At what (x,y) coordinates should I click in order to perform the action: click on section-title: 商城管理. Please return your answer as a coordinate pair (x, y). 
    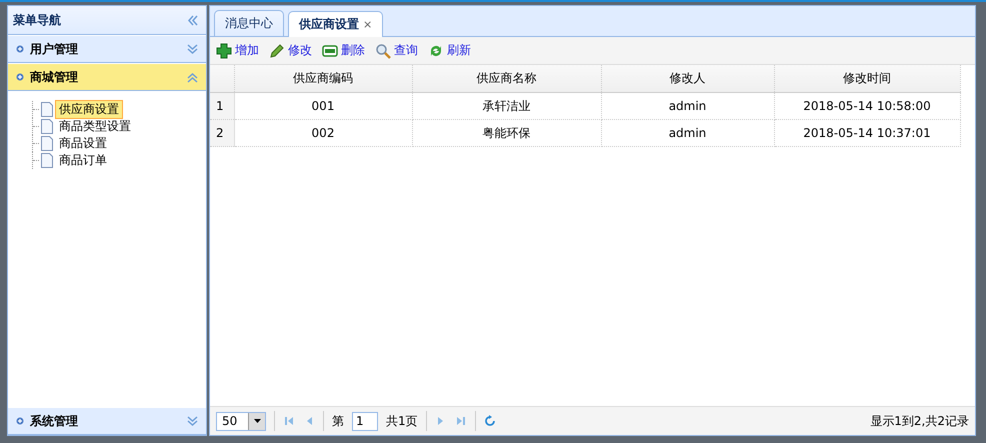
    Looking at the image, I should click on (54, 77).